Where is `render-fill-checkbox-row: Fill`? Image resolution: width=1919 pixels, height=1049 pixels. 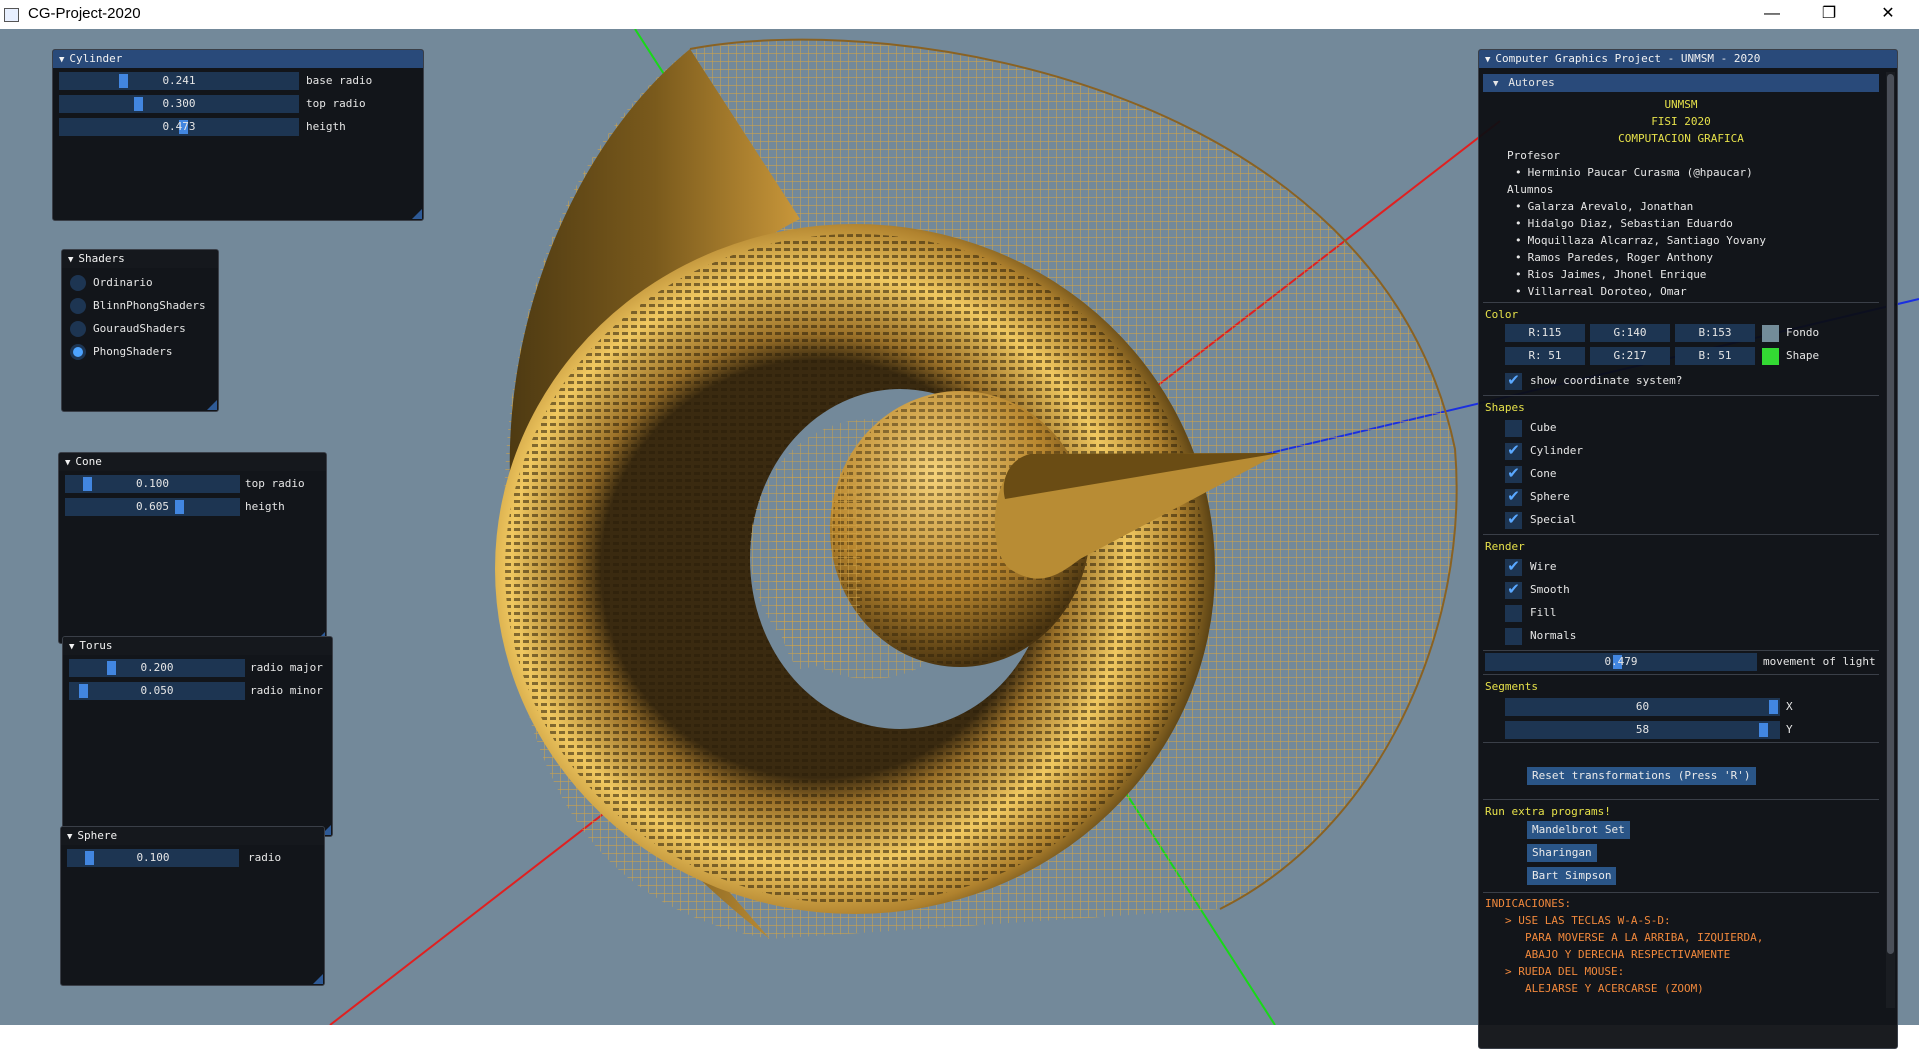 render-fill-checkbox-row: Fill is located at coordinates (1681, 613).